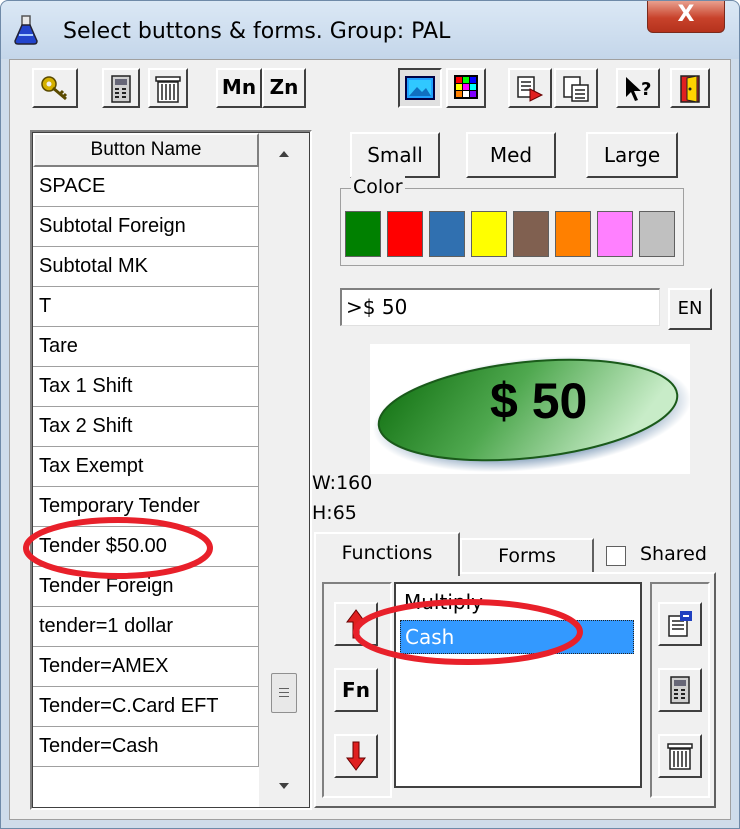  What do you see at coordinates (146, 187) in the screenshot?
I see `grid-row: SPACE` at bounding box center [146, 187].